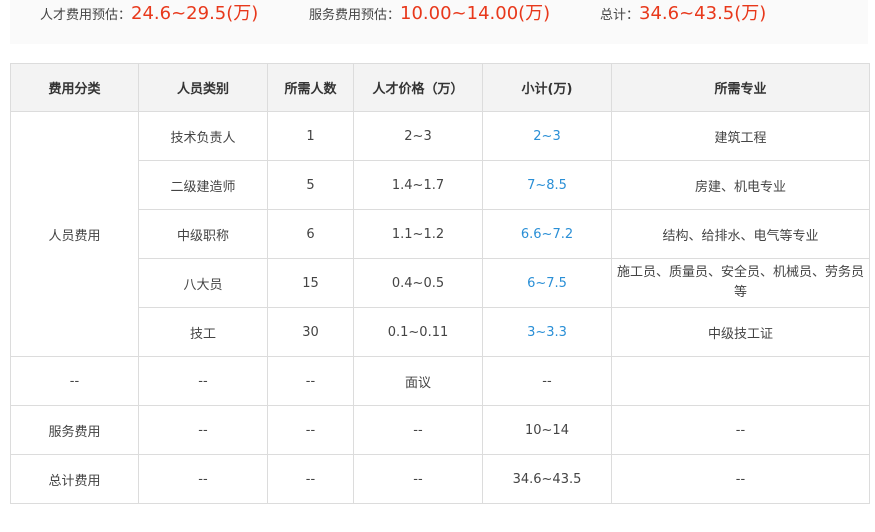 The width and height of the screenshot is (875, 532). Describe the element at coordinates (418, 381) in the screenshot. I see `talent-price-cell: 面议` at that location.